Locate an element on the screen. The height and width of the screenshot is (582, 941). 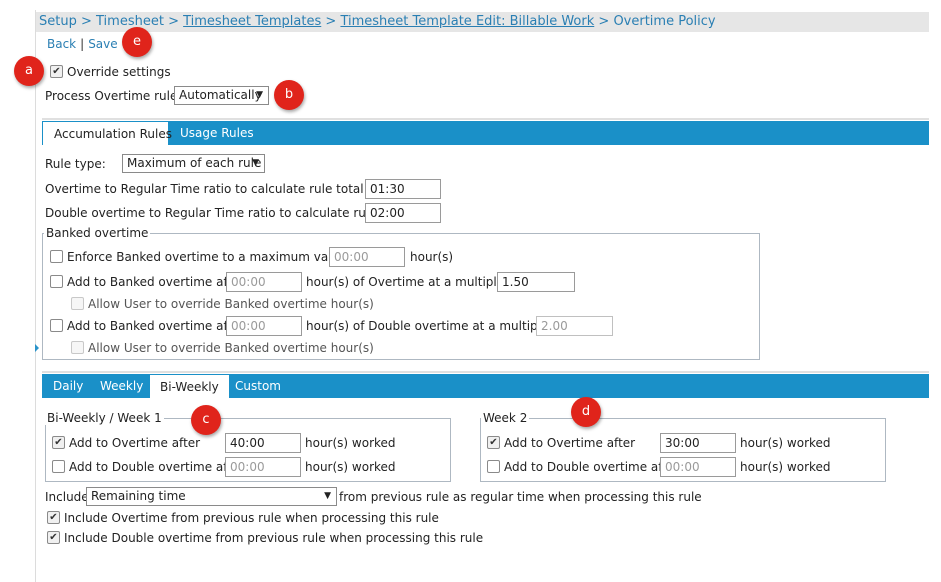
breadcrumb-timesheet: Timesheet is located at coordinates (130, 21).